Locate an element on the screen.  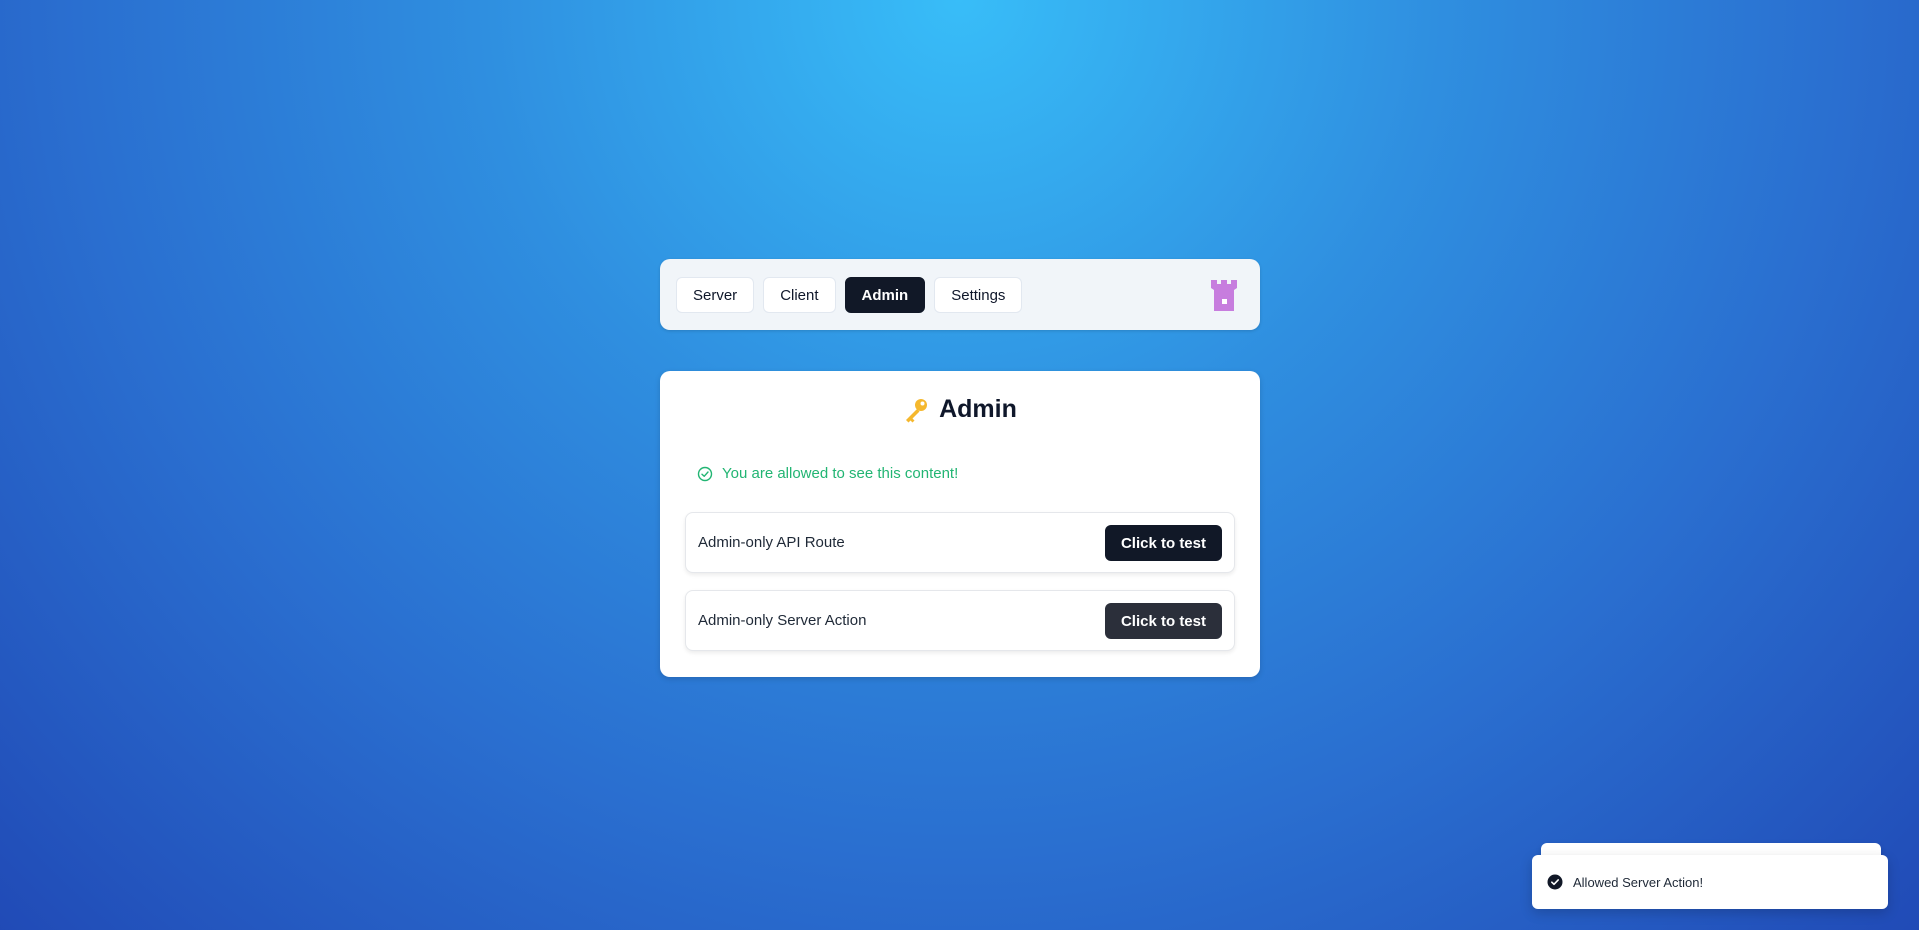
castle-tower-icon is located at coordinates (1224, 295).